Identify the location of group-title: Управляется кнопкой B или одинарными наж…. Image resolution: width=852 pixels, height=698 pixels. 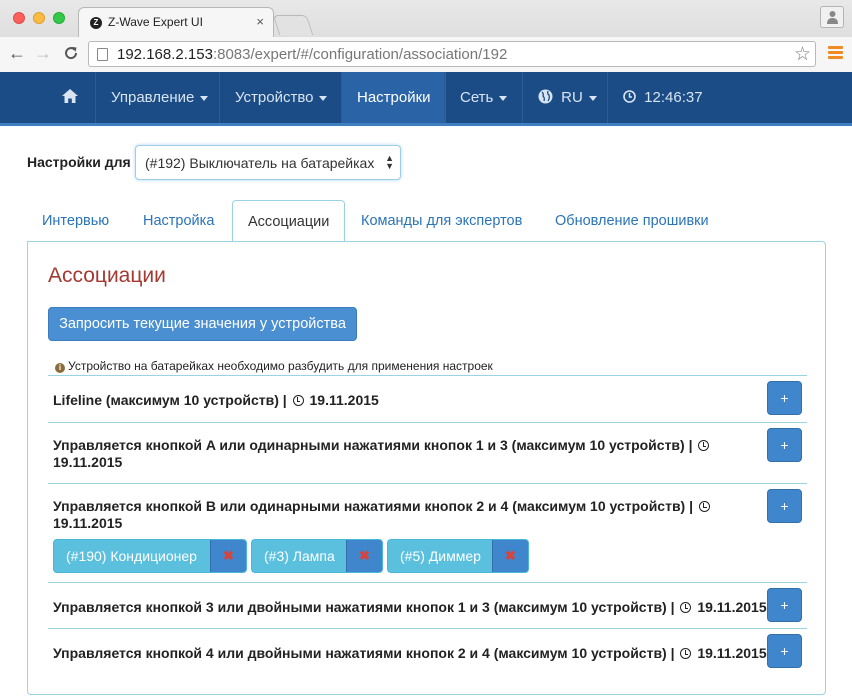
(393, 515).